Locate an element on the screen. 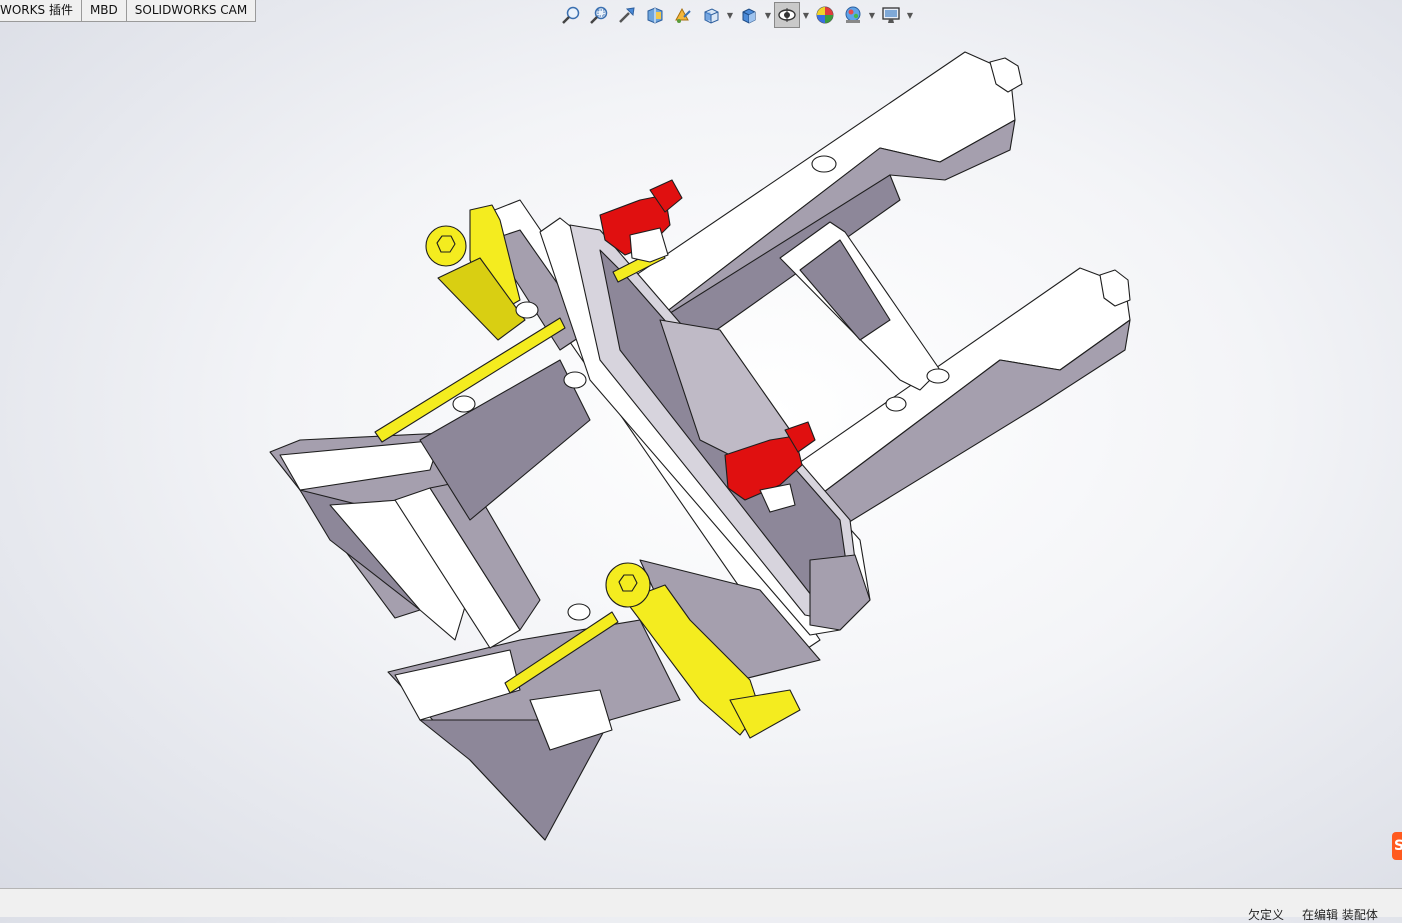 The width and height of the screenshot is (1402, 923). tab-solidworks-addins: WORKS 插件 is located at coordinates (41, 11).